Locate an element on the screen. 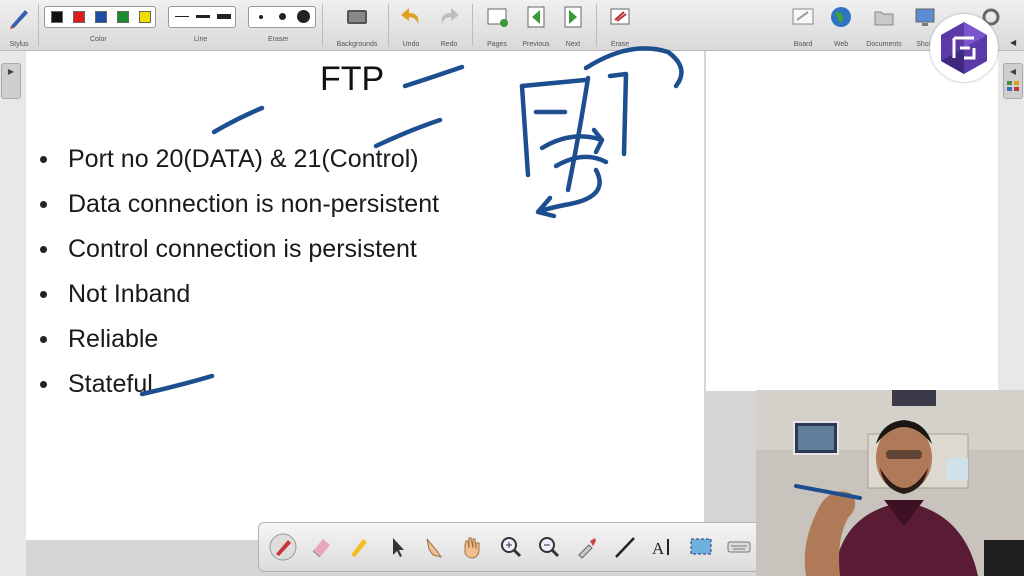 Image resolution: width=1024 pixels, height=576 pixels. web-label: Web is located at coordinates (841, 44).